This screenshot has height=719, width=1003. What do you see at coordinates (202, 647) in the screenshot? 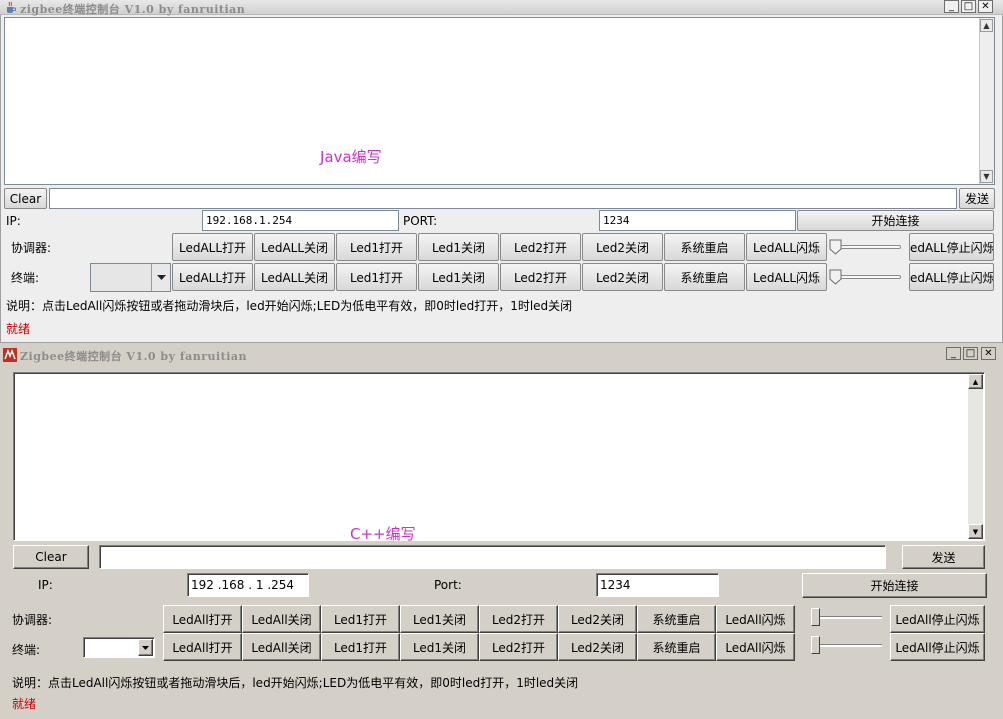
I see `cpp-term-ledall-on-button: LedAll打开` at bounding box center [202, 647].